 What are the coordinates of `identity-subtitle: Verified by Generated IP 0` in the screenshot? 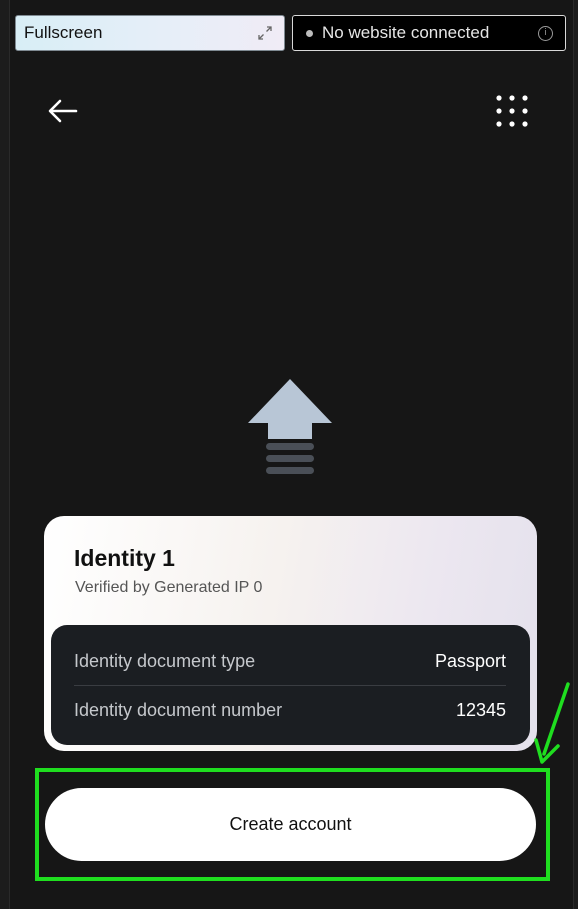 It's located at (169, 587).